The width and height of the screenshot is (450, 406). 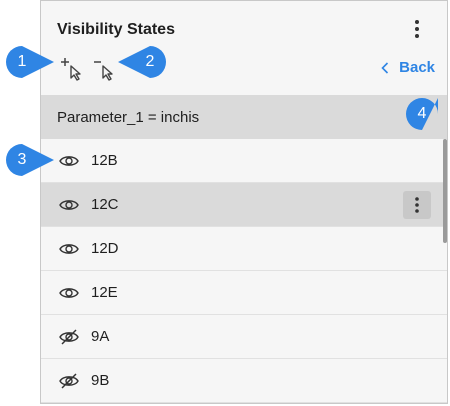 I want to click on state-row-12e: 12E, so click(x=244, y=293).